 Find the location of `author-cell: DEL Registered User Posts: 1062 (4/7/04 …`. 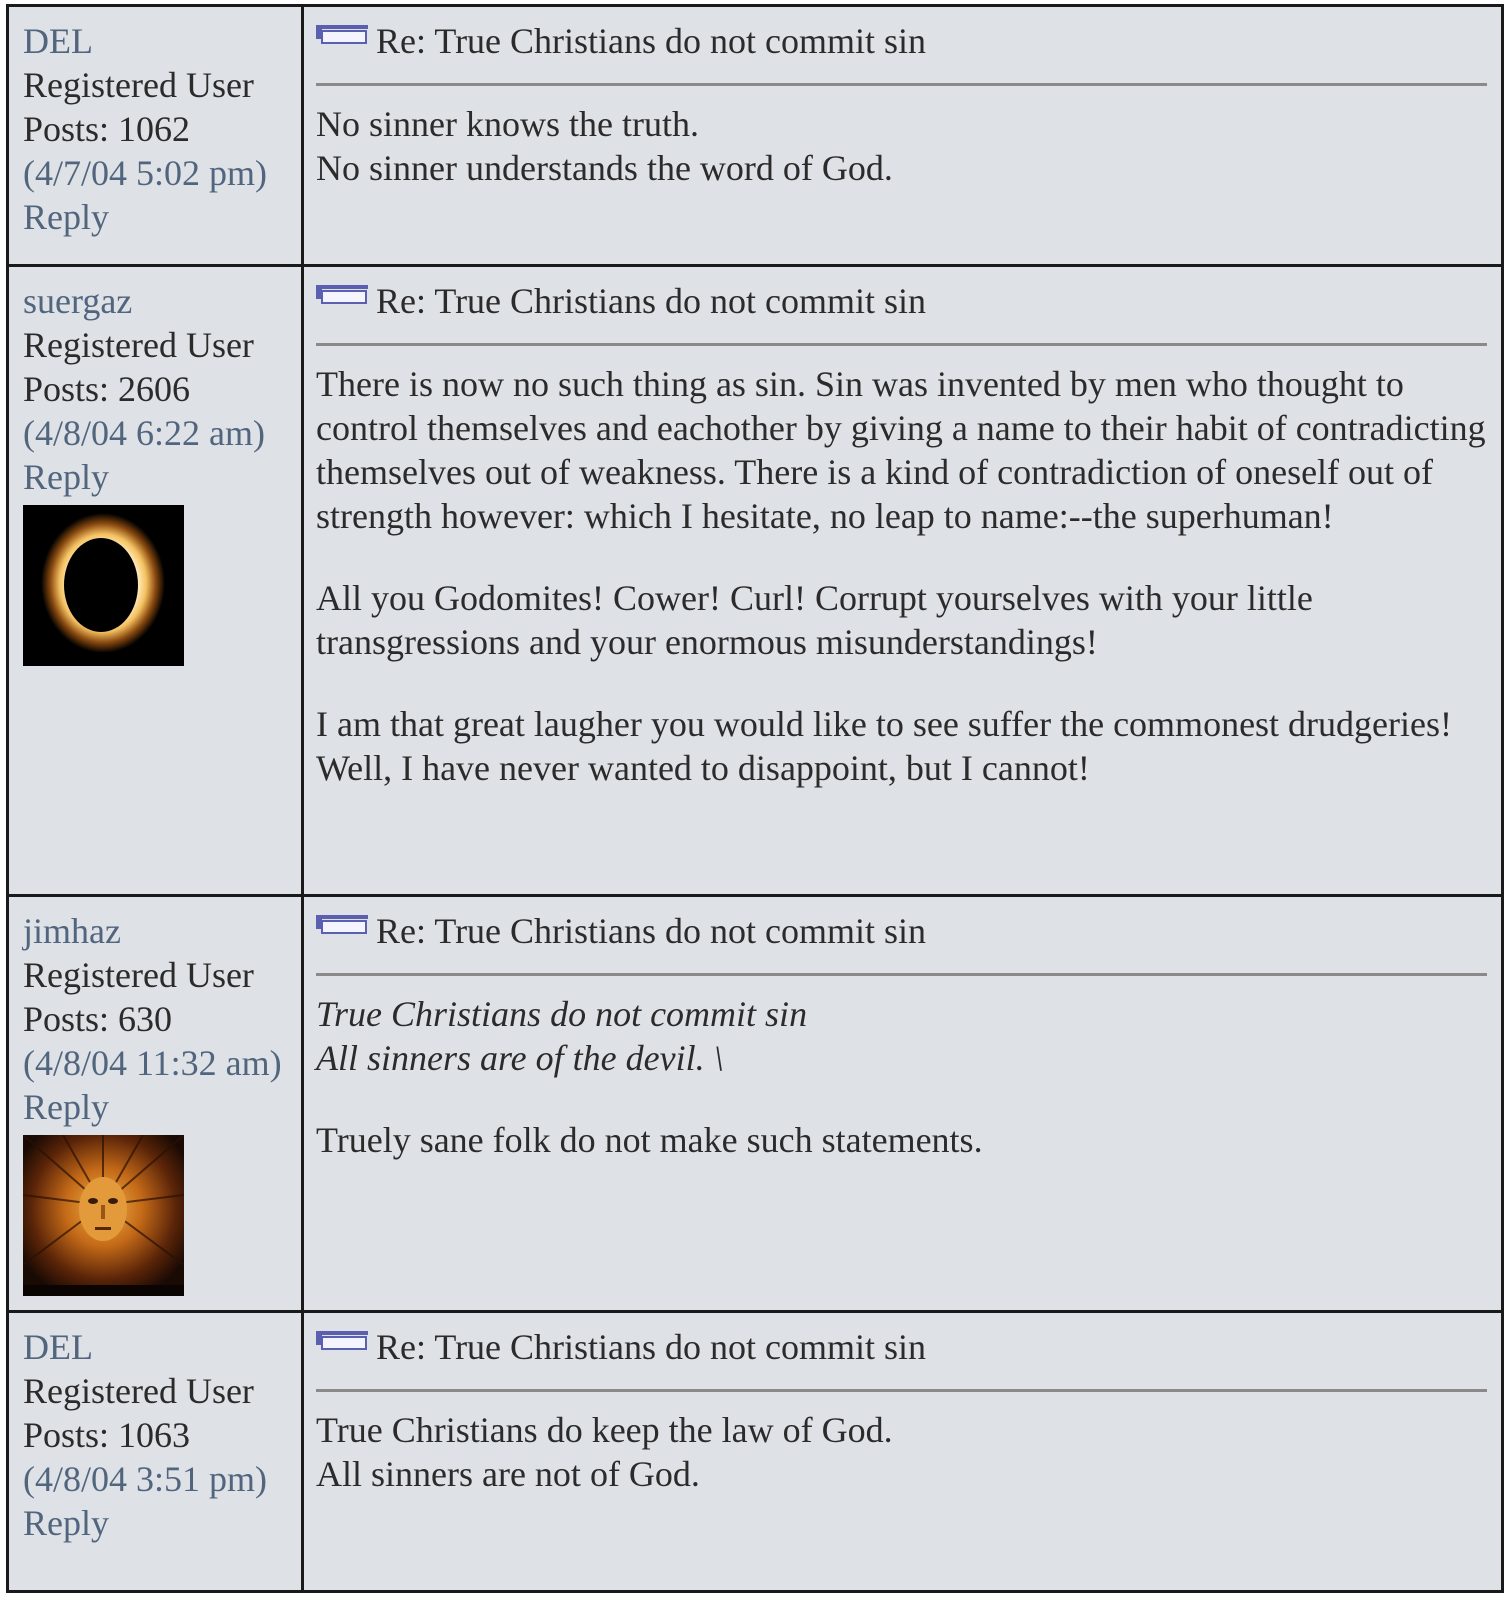

author-cell: DEL Registered User Posts: 1062 (4/7/04 … is located at coordinates (155, 135).